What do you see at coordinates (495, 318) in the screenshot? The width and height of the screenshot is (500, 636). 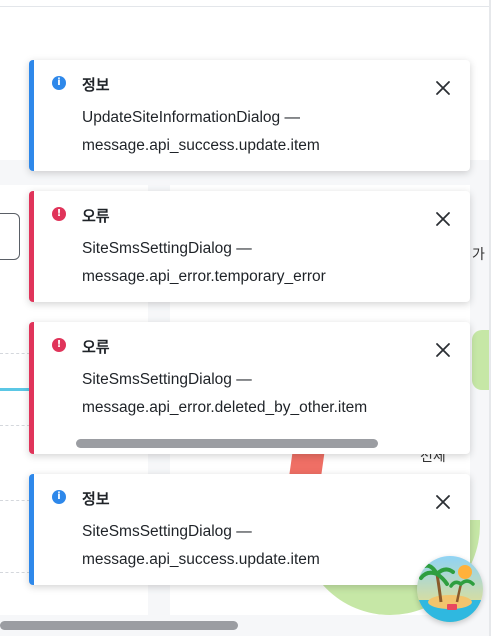 I see `window-edge` at bounding box center [495, 318].